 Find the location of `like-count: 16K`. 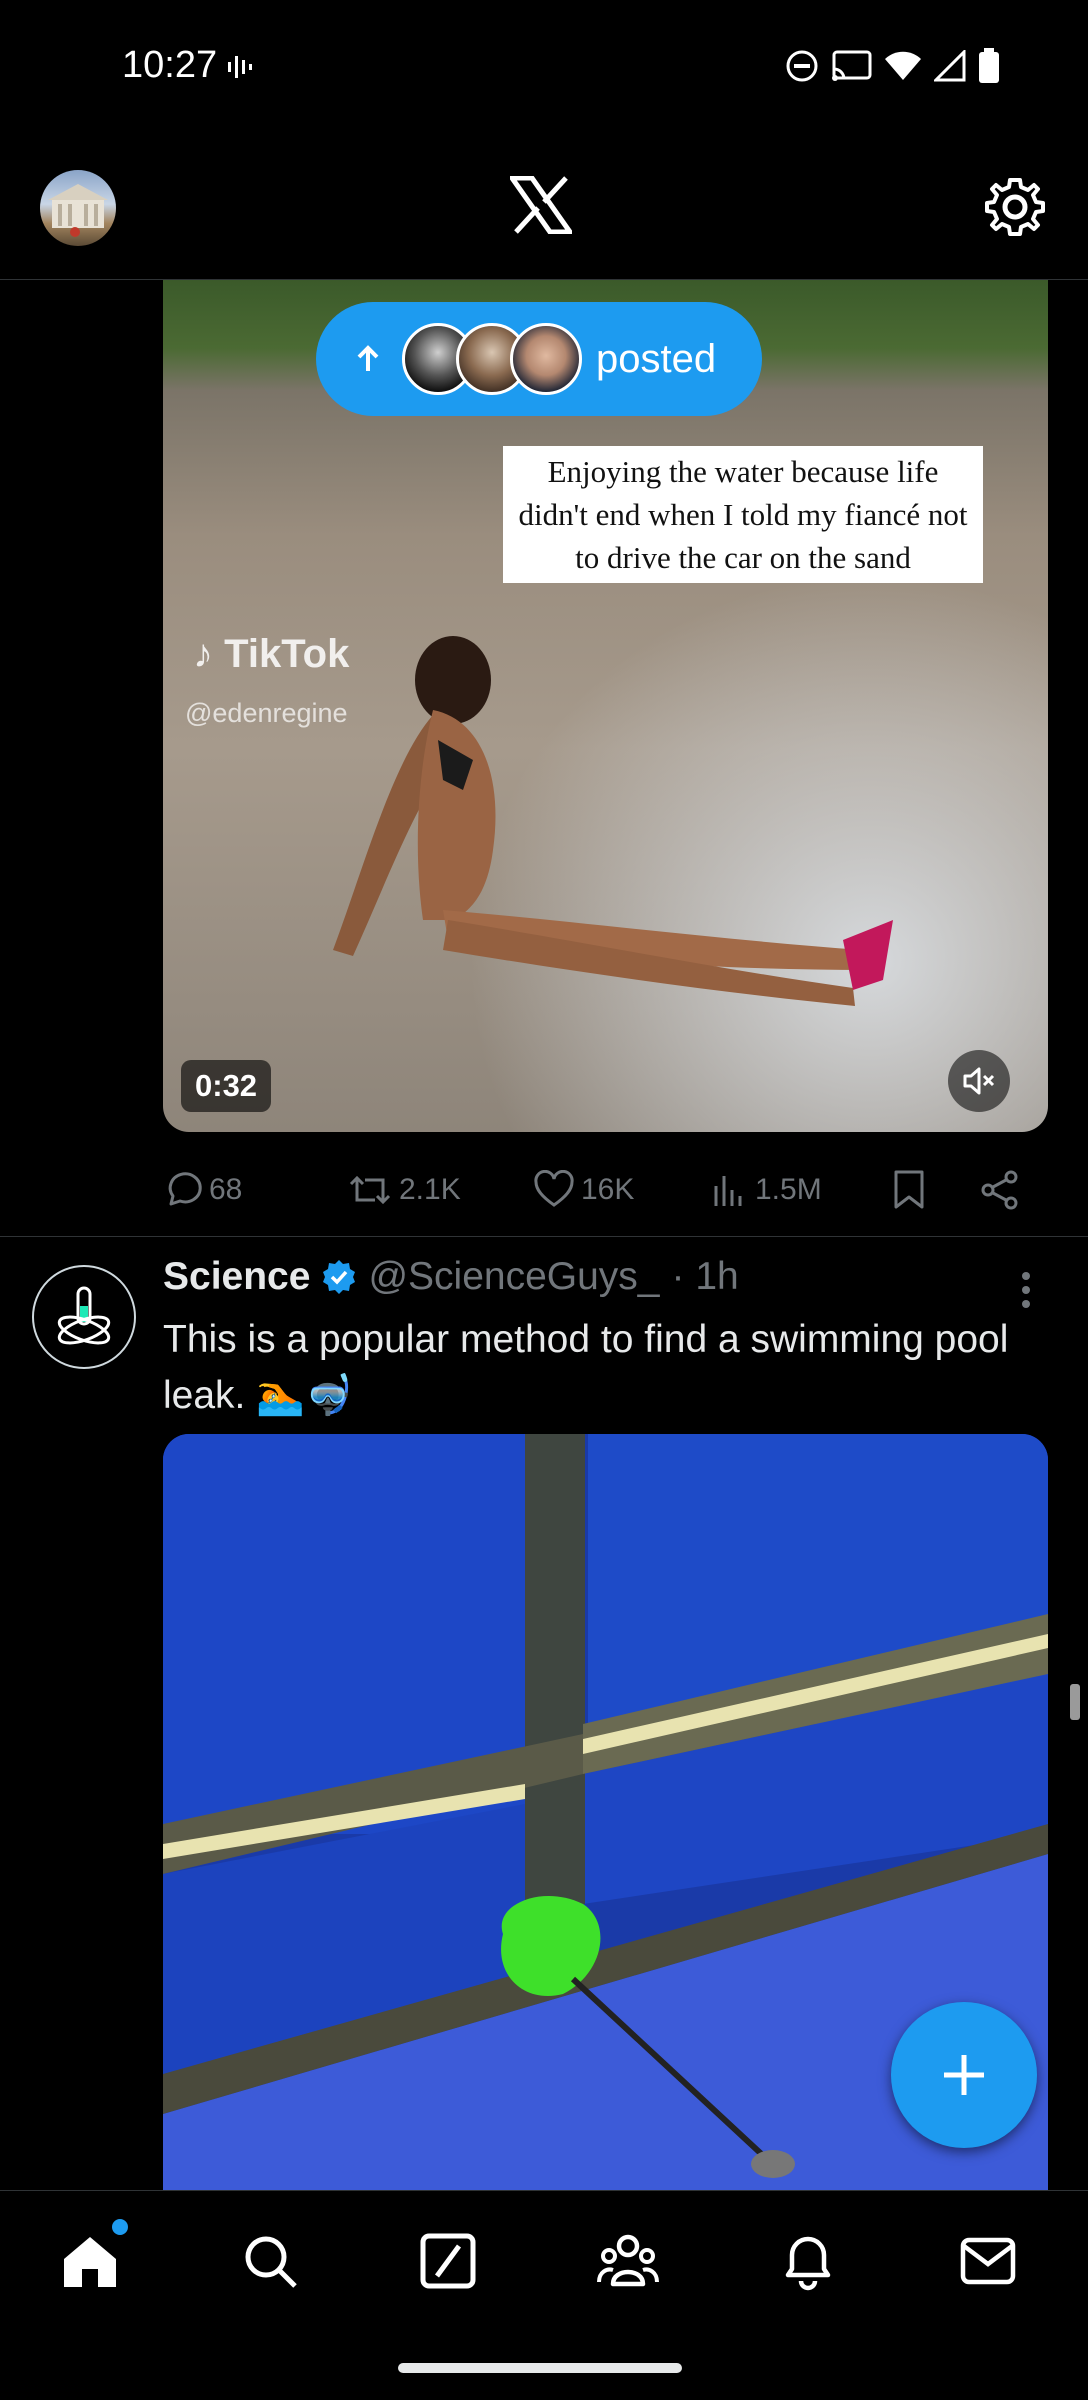

like-count: 16K is located at coordinates (608, 1189).